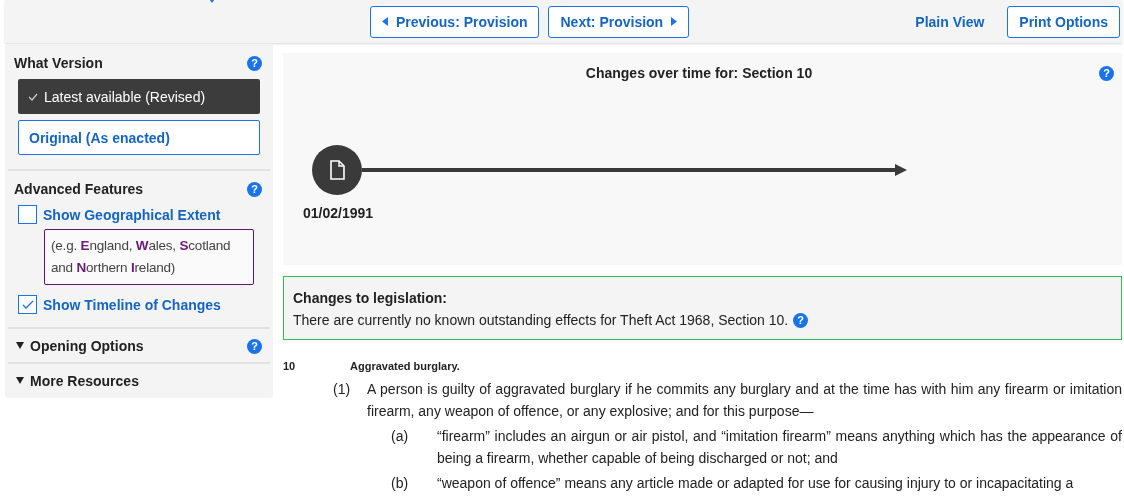 Image resolution: width=1124 pixels, height=500 pixels. What do you see at coordinates (58, 63) in the screenshot?
I see `section-heading: What Version` at bounding box center [58, 63].